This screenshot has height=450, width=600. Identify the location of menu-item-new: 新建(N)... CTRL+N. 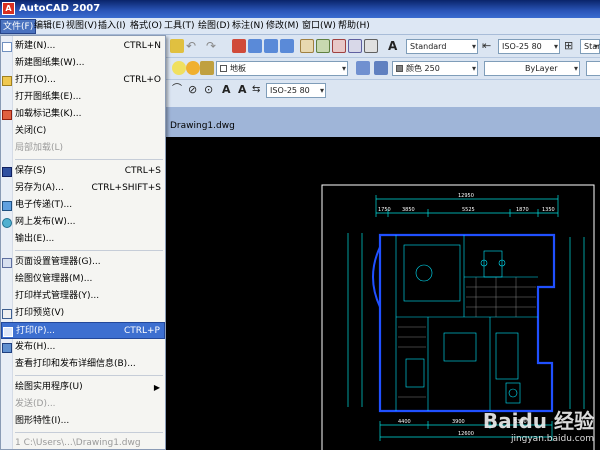
(83, 46).